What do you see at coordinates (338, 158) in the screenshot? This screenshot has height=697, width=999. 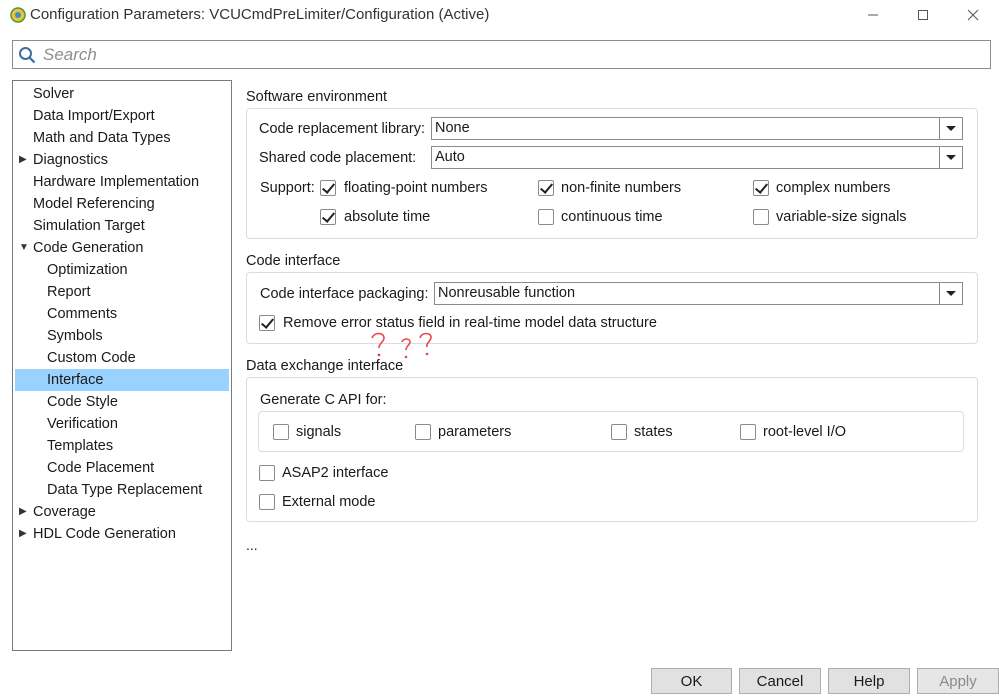 I see `shared-code-placement-label: Shared code placement:` at bounding box center [338, 158].